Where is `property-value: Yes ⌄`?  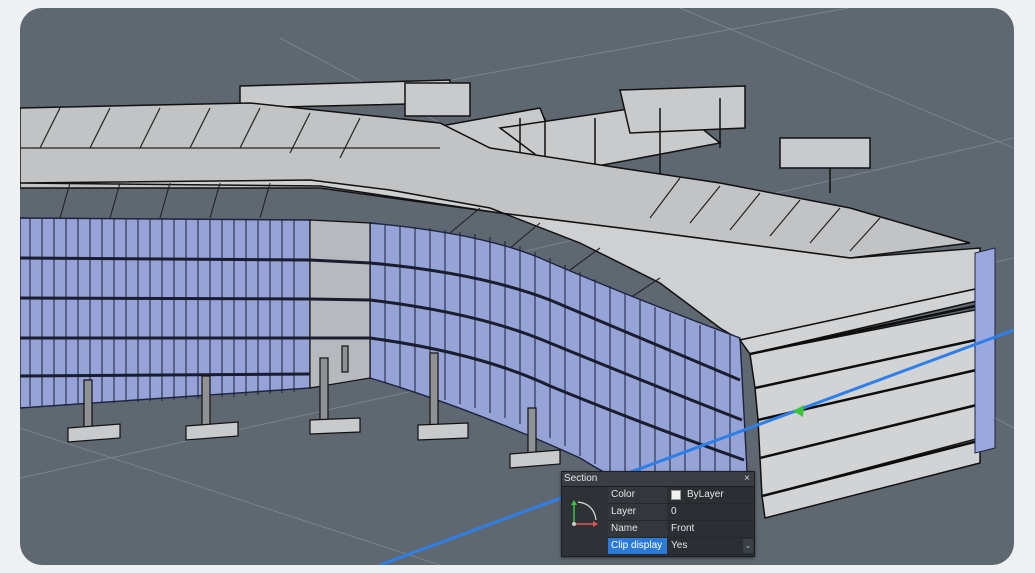
property-value: Yes ⌄ is located at coordinates (710, 546).